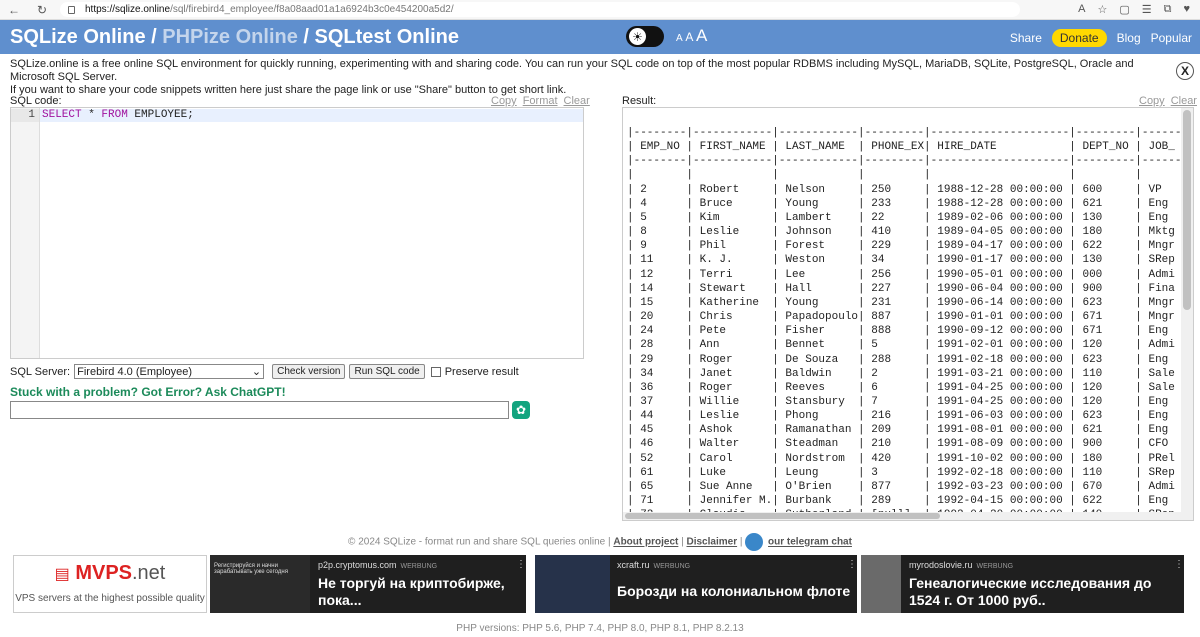 The width and height of the screenshot is (1200, 637). What do you see at coordinates (481, 371) in the screenshot?
I see `preserve-result-label: Preserve result` at bounding box center [481, 371].